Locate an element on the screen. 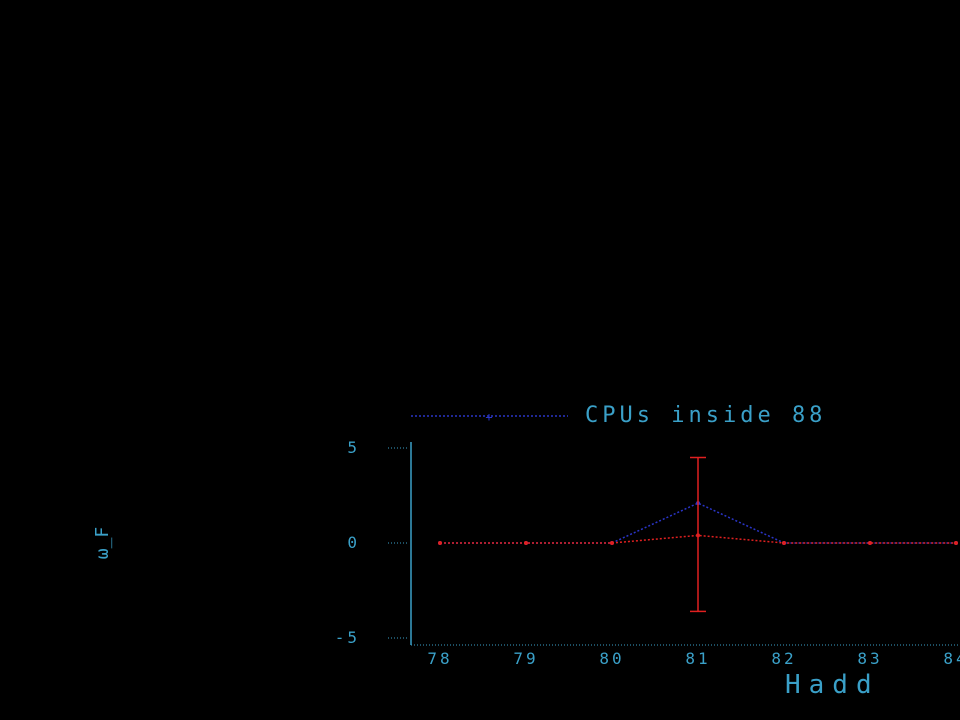  x-ticks: 78 79 80 81 82 83 84 is located at coordinates (693, 658).